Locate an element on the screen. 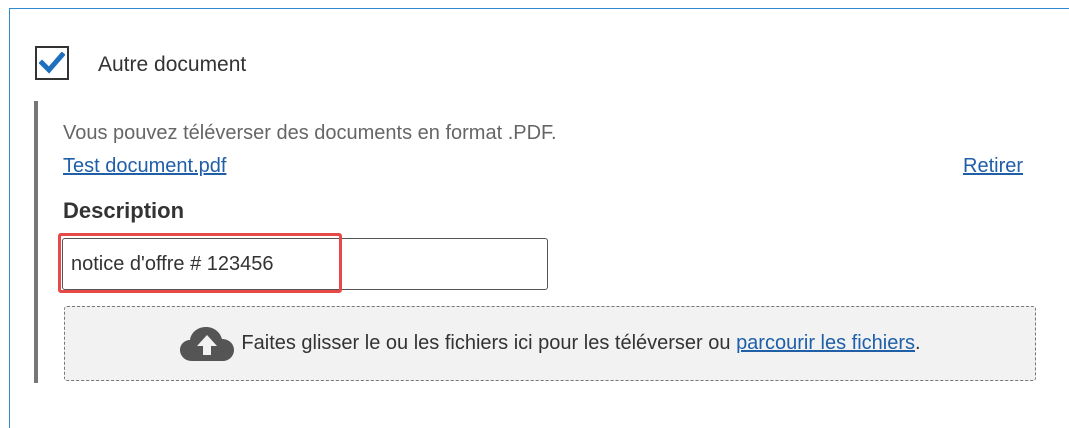  uploaded-file-link: Test document.pdf is located at coordinates (144, 166).